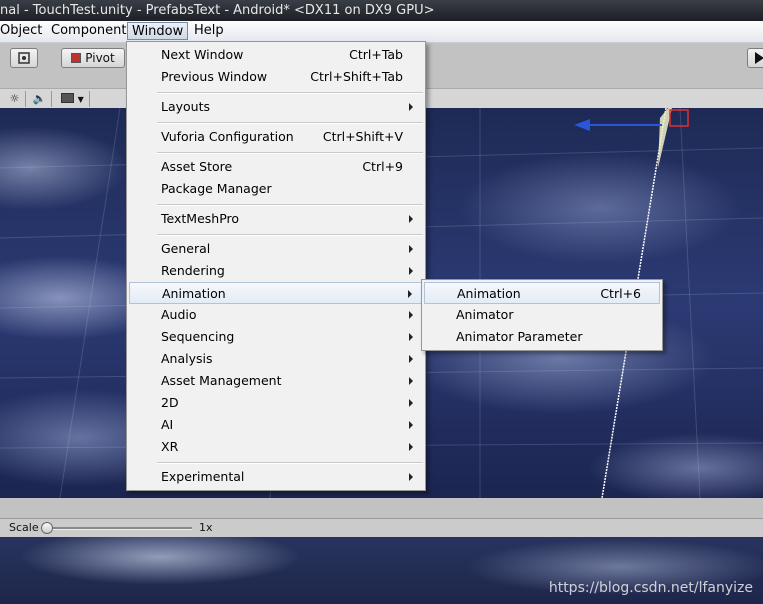 This screenshot has width=763, height=604. What do you see at coordinates (276, 219) in the screenshot?
I see `menu-item-textmeshpro: TextMeshPro` at bounding box center [276, 219].